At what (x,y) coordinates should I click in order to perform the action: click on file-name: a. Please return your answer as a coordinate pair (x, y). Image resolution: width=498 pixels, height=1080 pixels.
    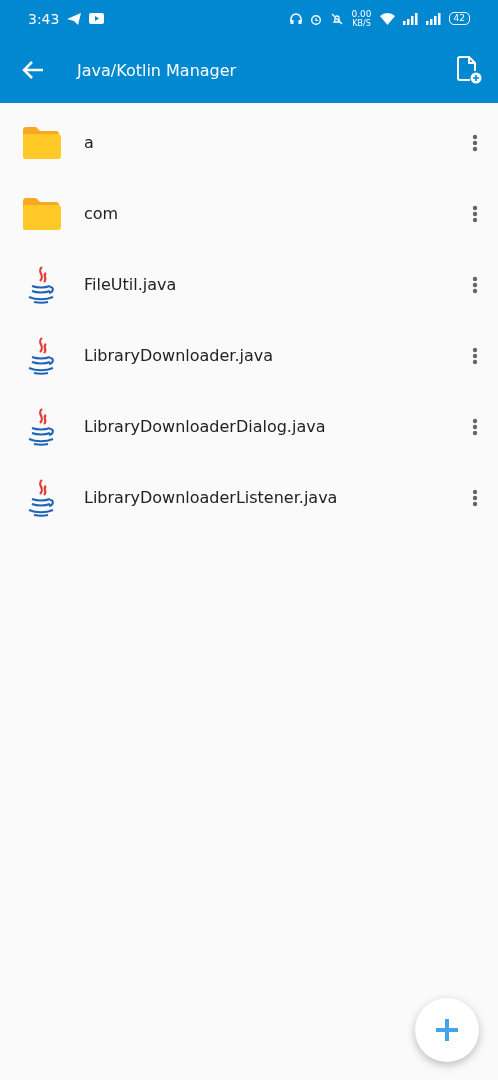
    Looking at the image, I should click on (278, 142).